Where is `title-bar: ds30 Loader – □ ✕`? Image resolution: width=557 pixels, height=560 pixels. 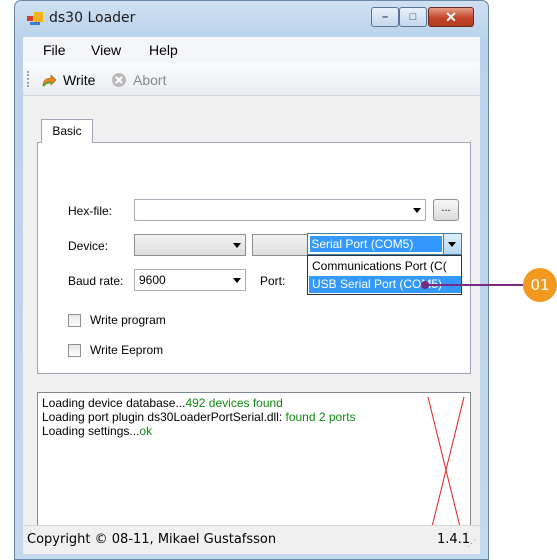
title-bar: ds30 Loader – □ ✕ is located at coordinates (251, 19).